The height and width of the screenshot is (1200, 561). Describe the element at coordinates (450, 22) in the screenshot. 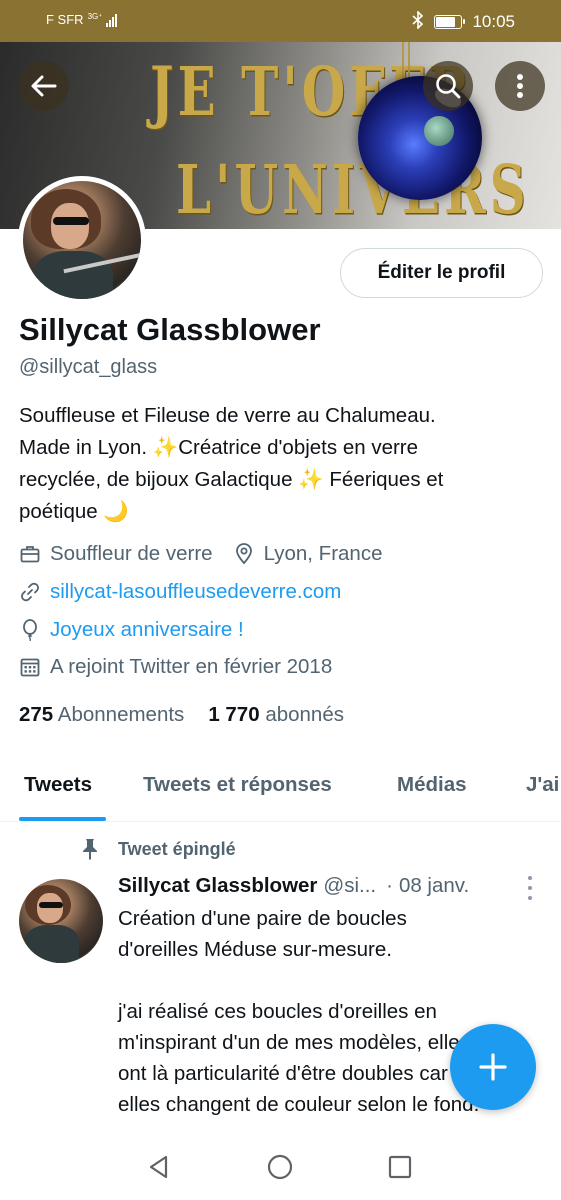

I see `battery-icon` at that location.